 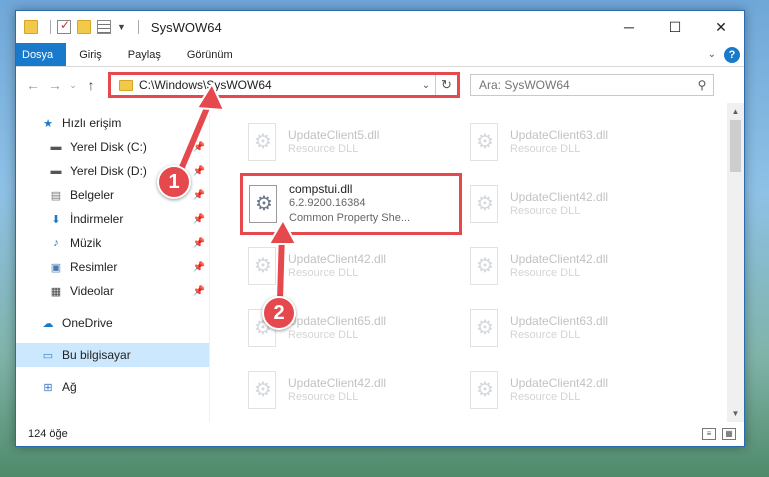 I want to click on search-icon: ⚲, so click(x=702, y=85).